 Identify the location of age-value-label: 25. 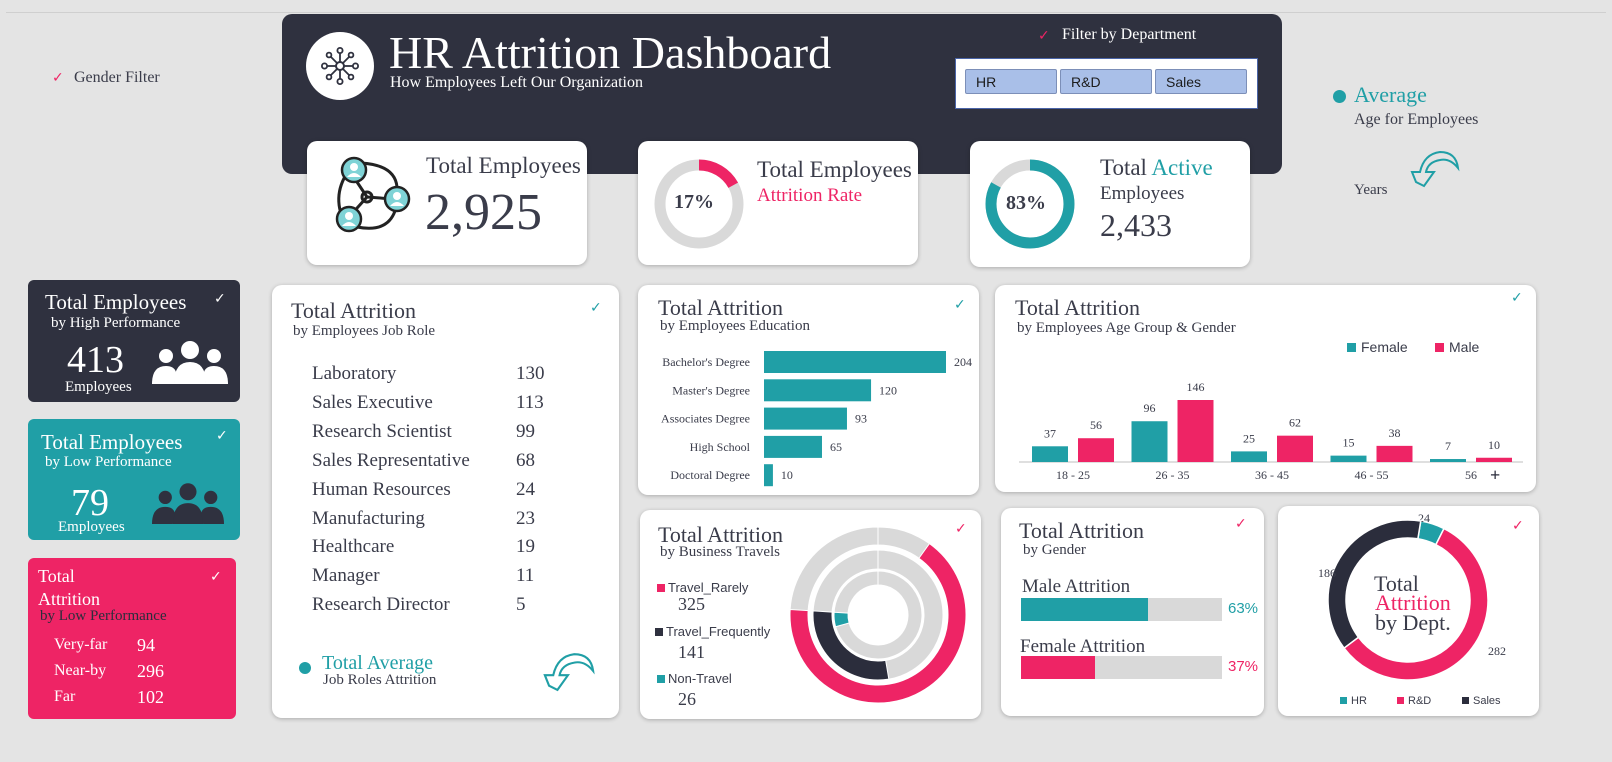
(1249, 438).